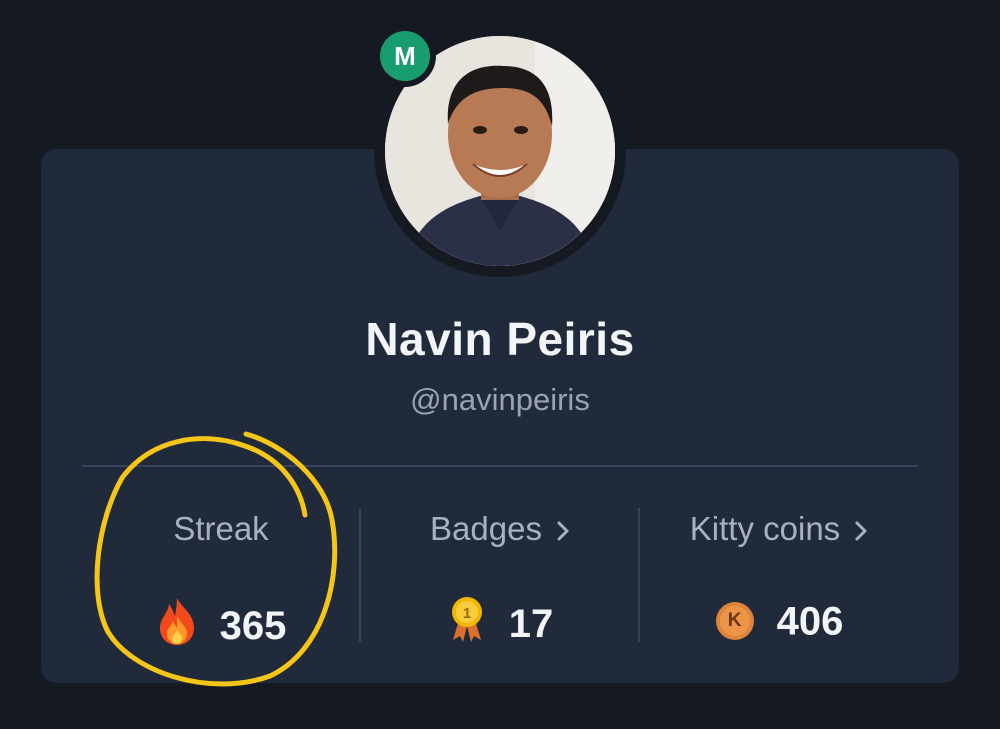 The width and height of the screenshot is (1000, 729). What do you see at coordinates (467, 613) in the screenshot?
I see `svg-text: 1` at bounding box center [467, 613].